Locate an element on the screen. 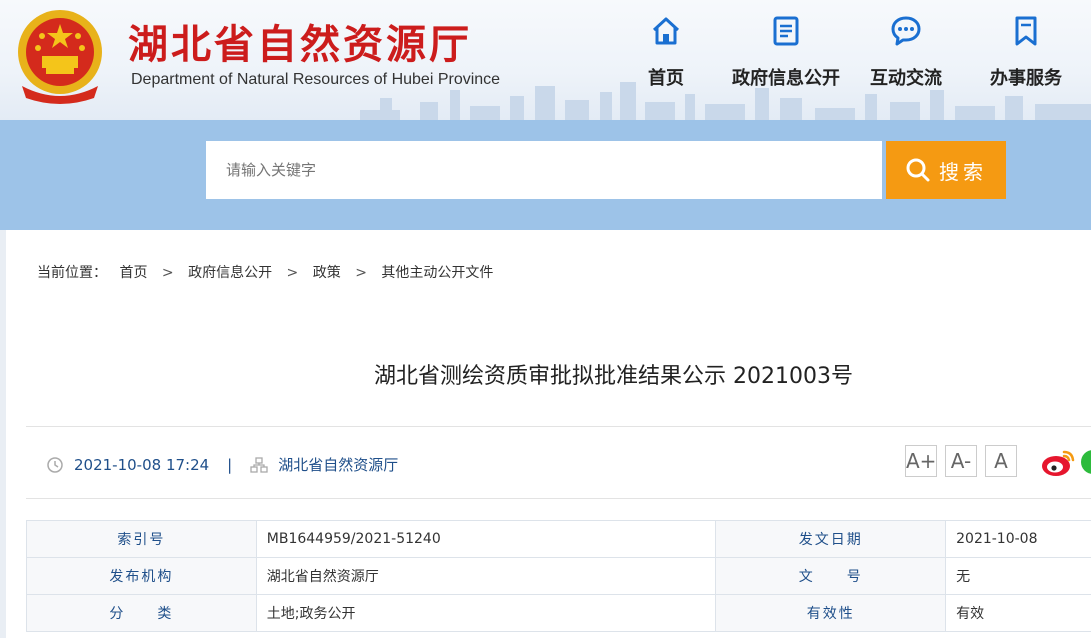  organization-icon is located at coordinates (259, 464).